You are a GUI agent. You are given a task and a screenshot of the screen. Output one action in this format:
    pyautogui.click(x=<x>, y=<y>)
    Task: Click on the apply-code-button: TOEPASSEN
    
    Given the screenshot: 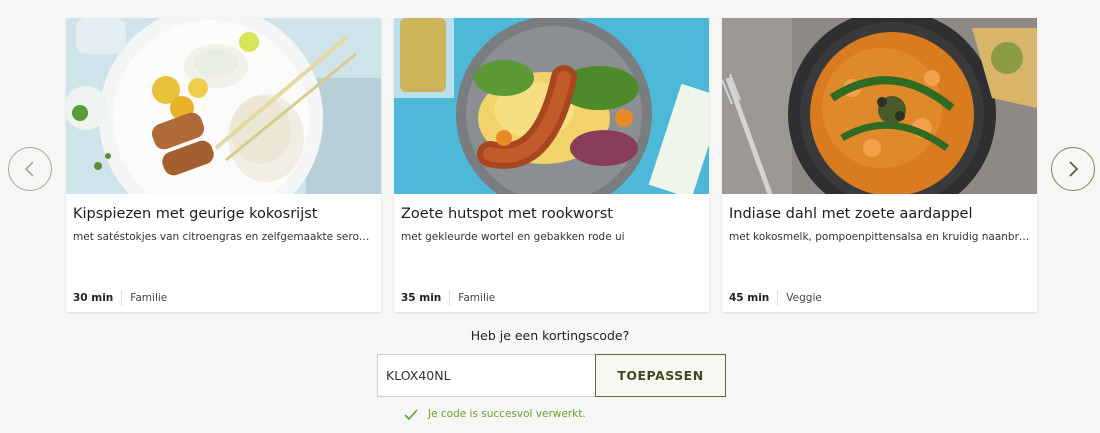 What is the action you would take?
    pyautogui.click(x=660, y=375)
    